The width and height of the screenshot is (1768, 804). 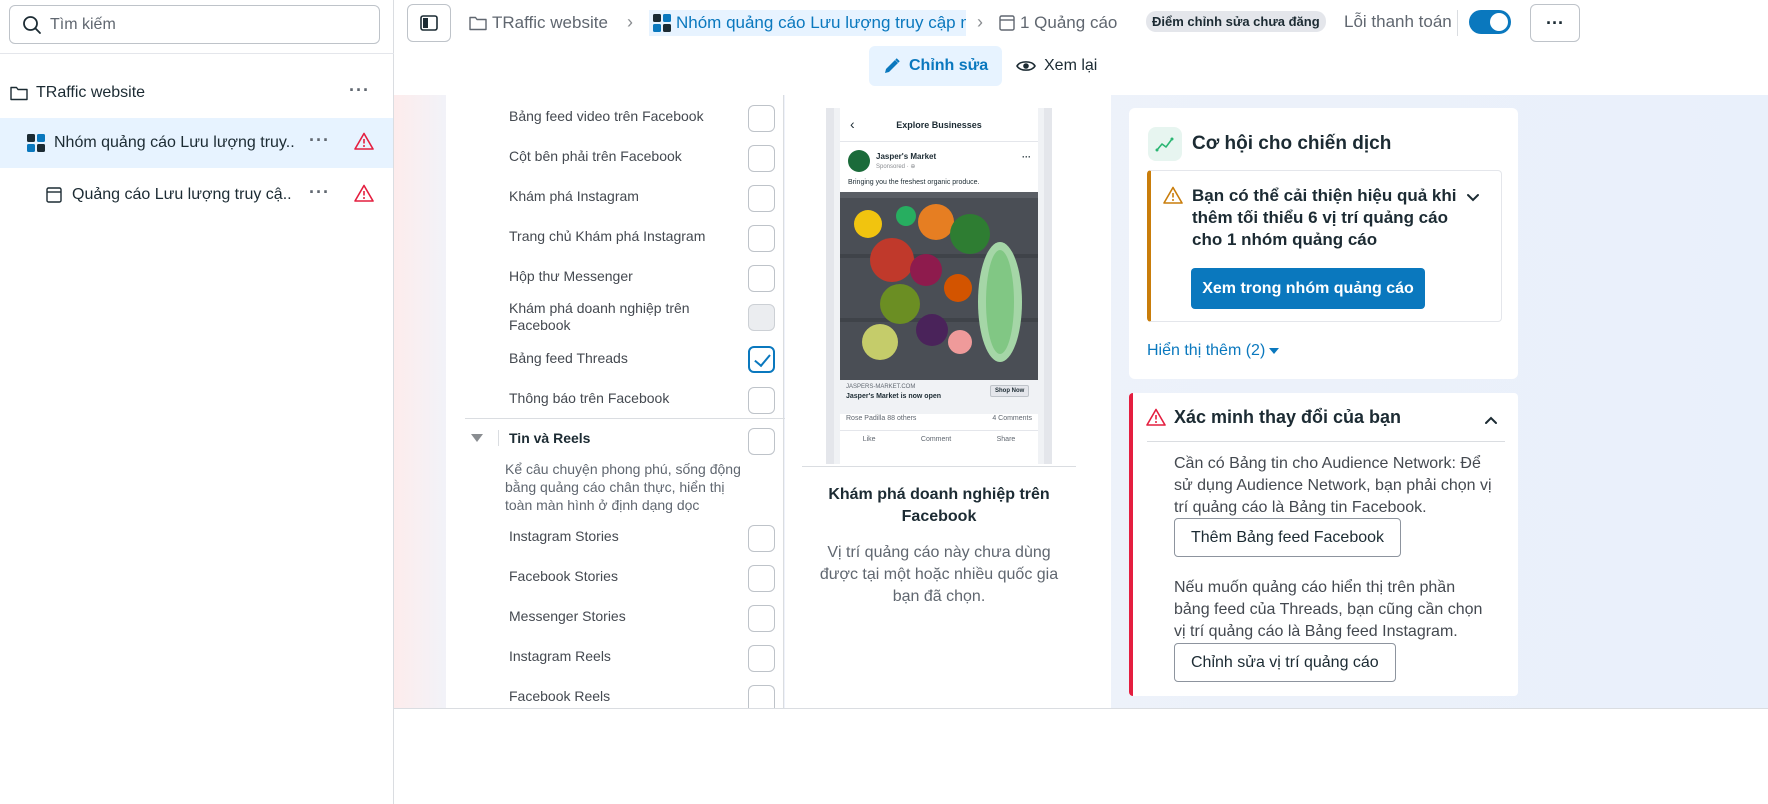 I want to click on placement-label: Hộp thư Messenger, so click(x=571, y=276).